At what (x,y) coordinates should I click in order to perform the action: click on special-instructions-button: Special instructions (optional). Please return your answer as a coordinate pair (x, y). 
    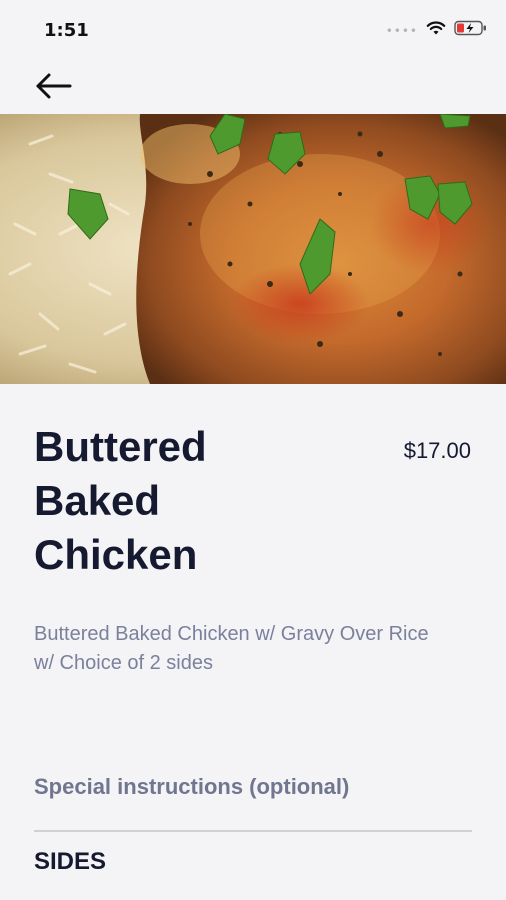
    Looking at the image, I should click on (191, 787).